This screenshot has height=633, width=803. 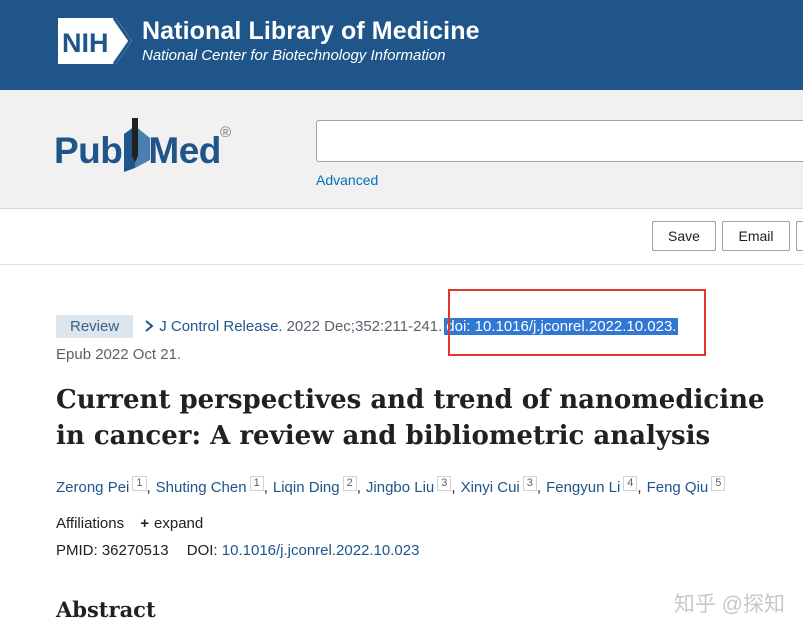 I want to click on chevron-right-icon, so click(x=149, y=326).